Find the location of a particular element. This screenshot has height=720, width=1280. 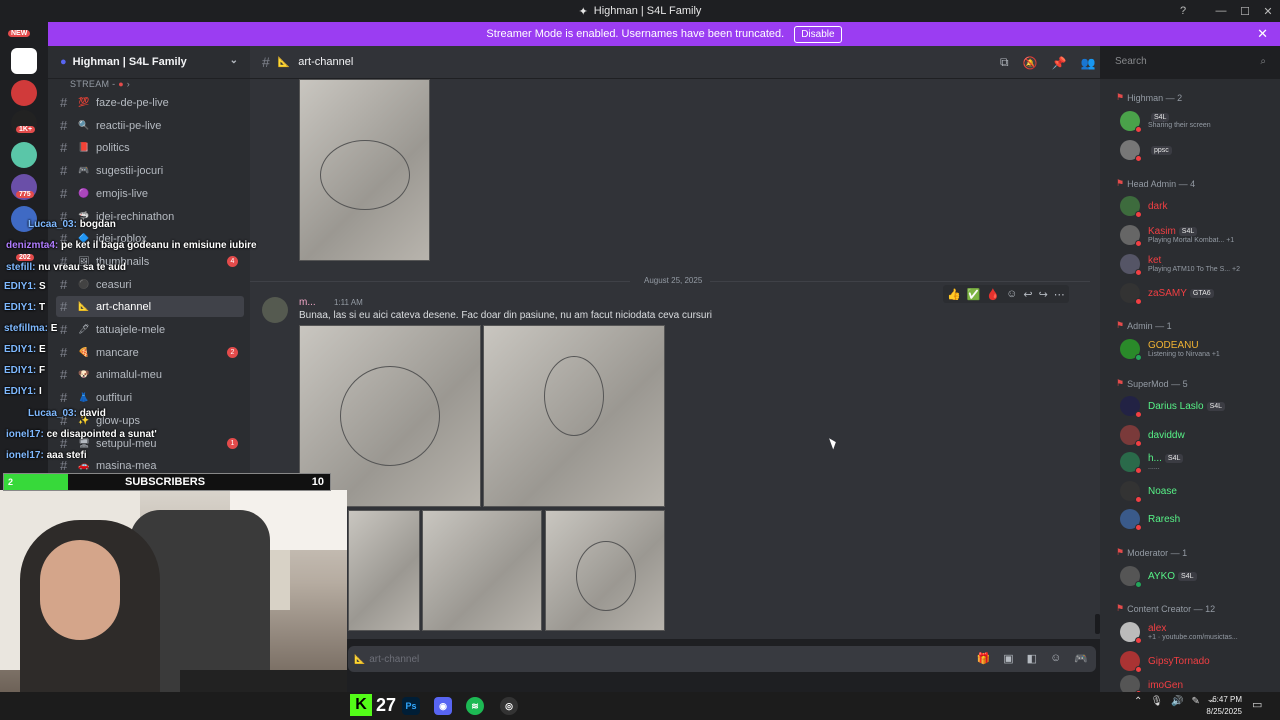

channel-name: emojis-live is located at coordinates (122, 193).